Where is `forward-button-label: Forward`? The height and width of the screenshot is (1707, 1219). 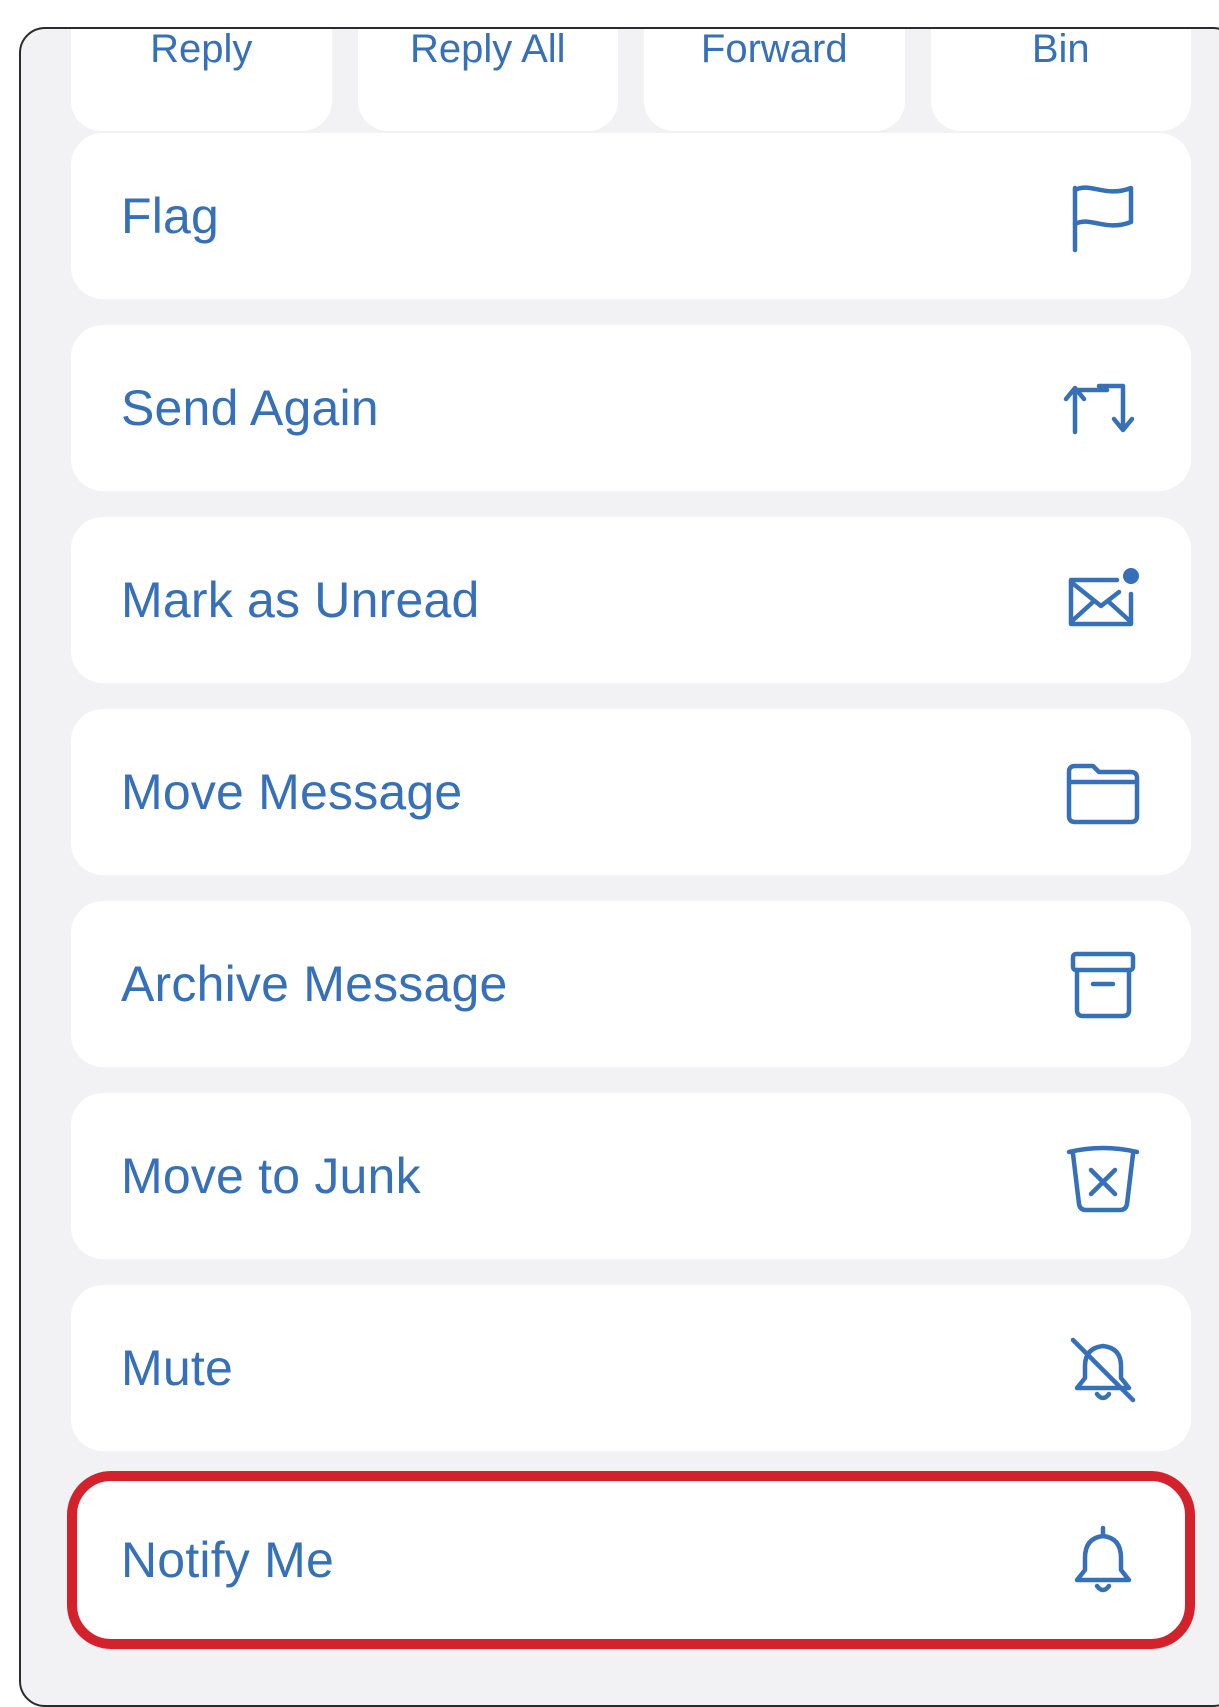 forward-button-label: Forward is located at coordinates (774, 49).